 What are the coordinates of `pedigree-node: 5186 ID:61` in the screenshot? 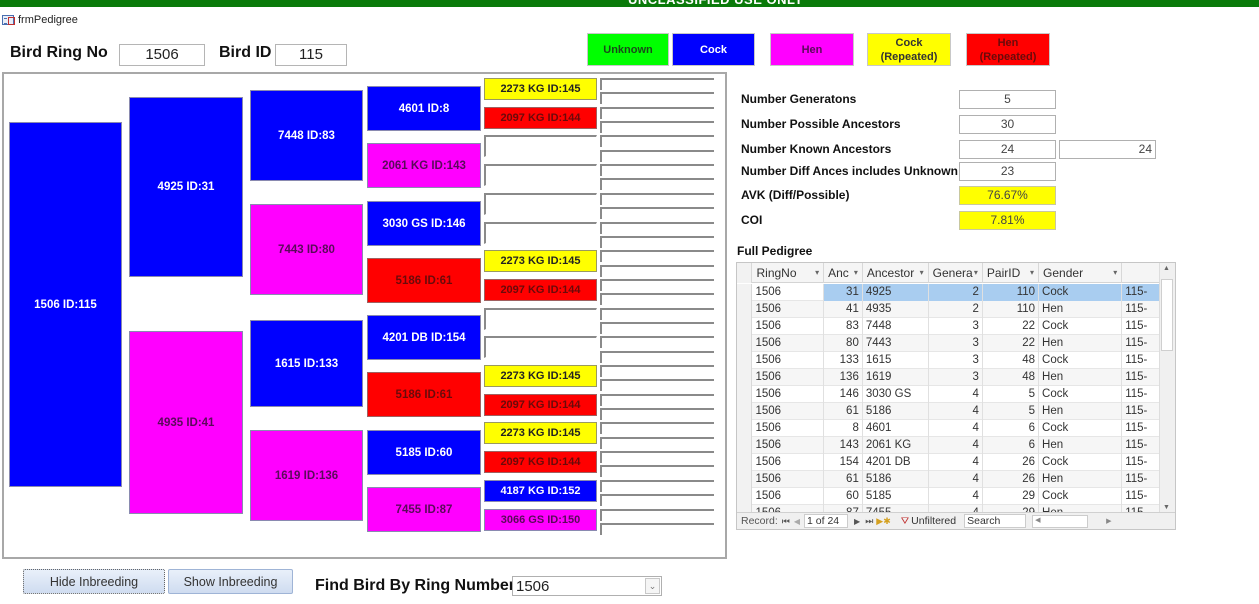 It's located at (424, 280).